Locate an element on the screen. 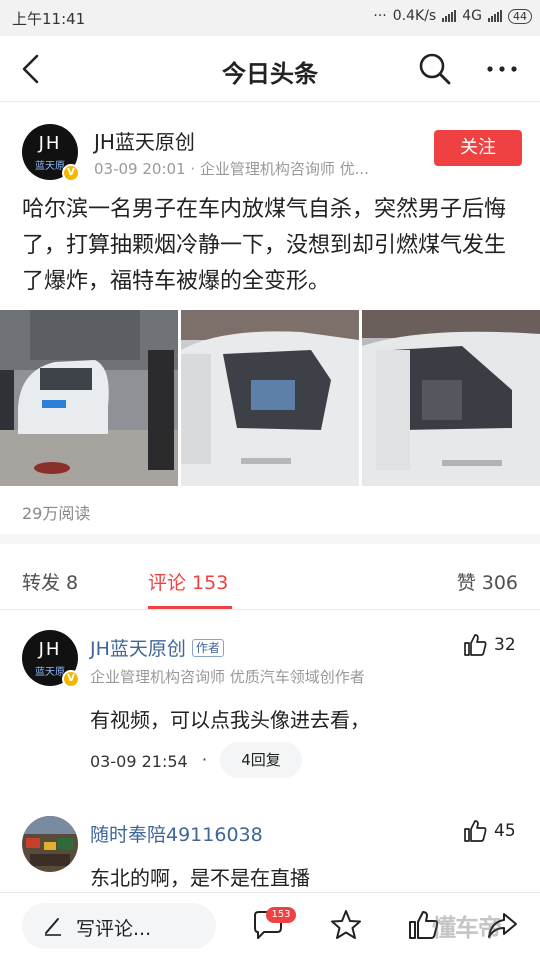 The image size is (540, 960). status-time: 上午11:41 is located at coordinates (49, 19).